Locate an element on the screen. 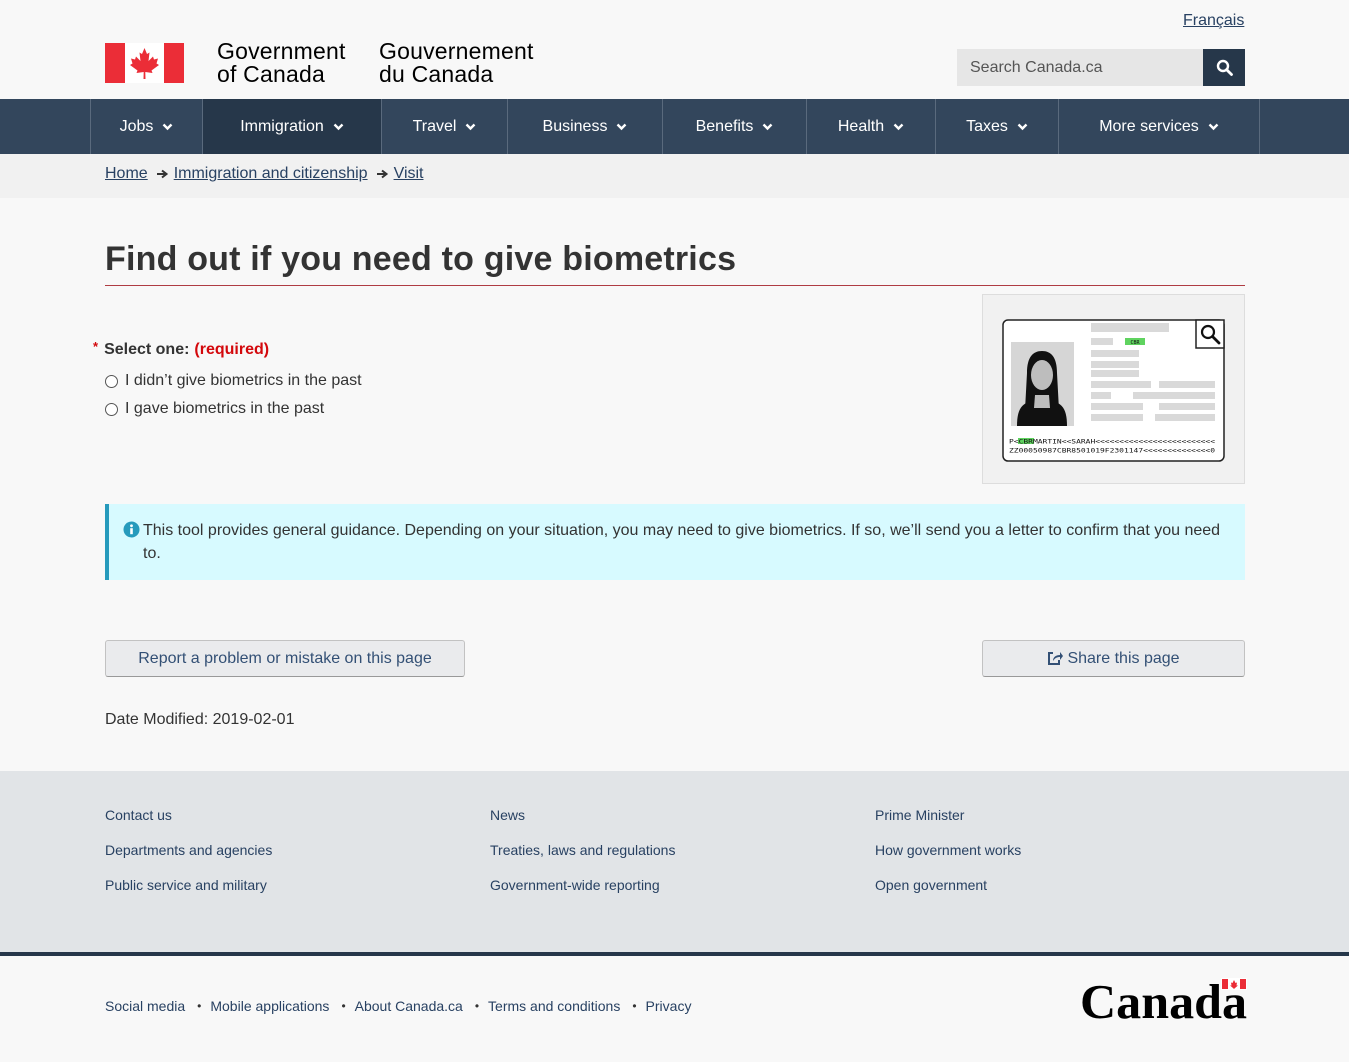 This screenshot has height=1062, width=1349. form-legend: * Select one: (required) is located at coordinates (343, 349).